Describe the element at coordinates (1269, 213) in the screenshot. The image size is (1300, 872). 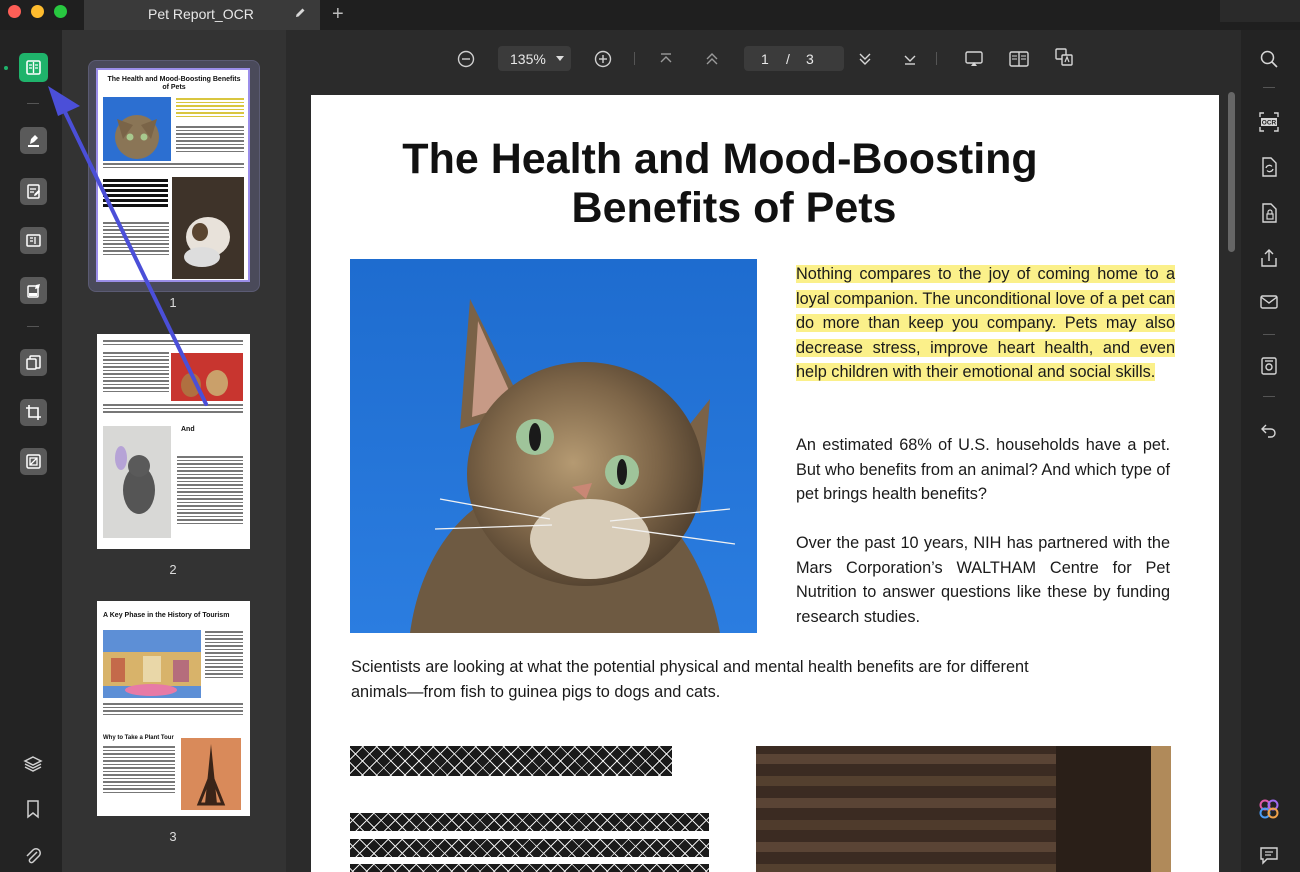
I see `protect-document-button` at that location.